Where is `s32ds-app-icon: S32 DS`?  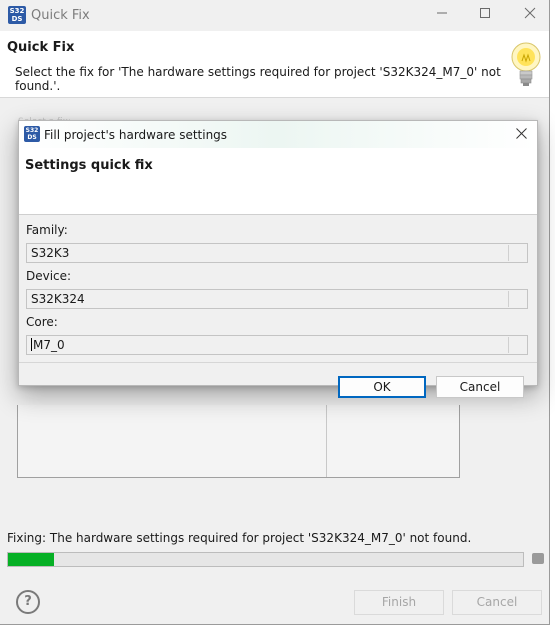 s32ds-app-icon: S32 DS is located at coordinates (17, 15).